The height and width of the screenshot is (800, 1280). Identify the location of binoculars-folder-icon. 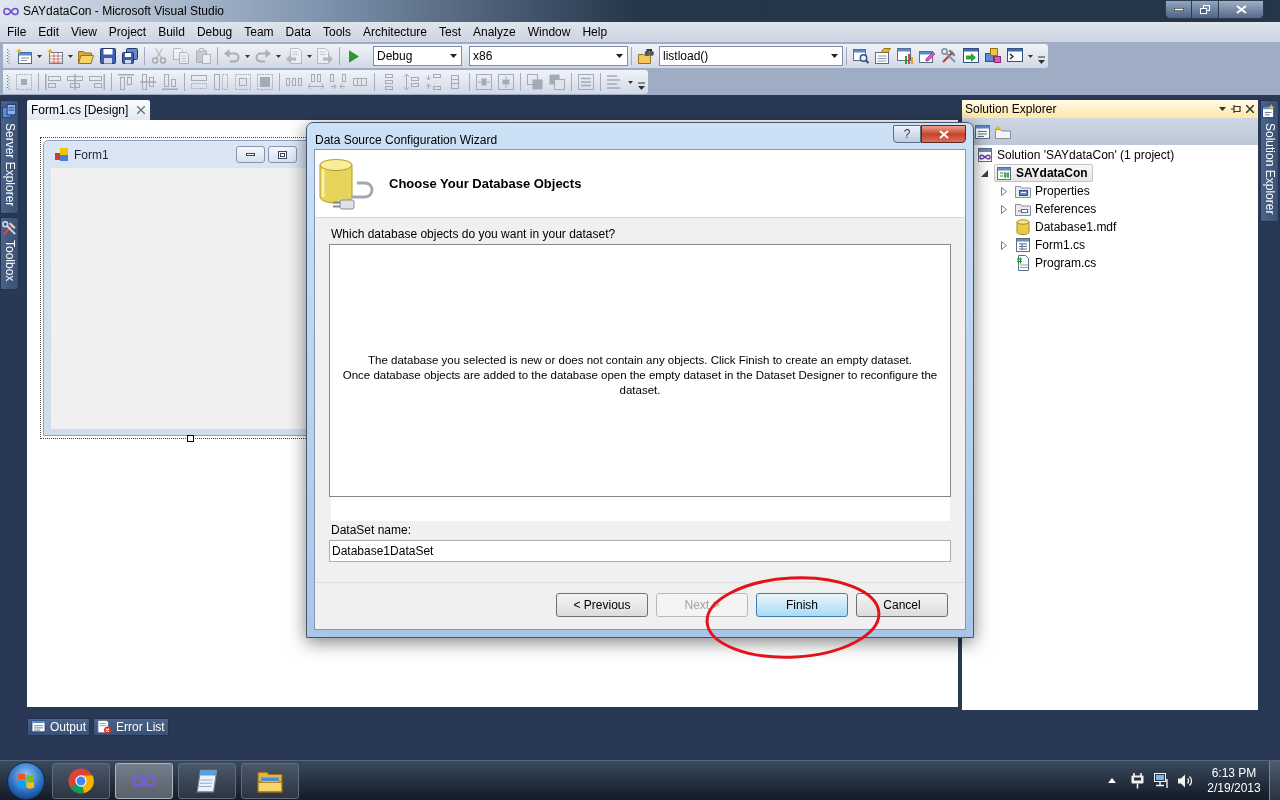
(646, 56).